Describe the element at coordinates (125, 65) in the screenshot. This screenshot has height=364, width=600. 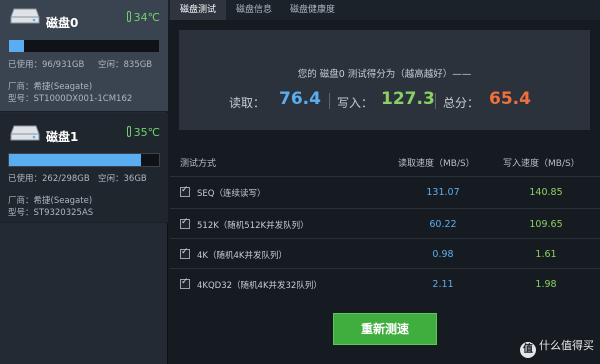
I see `disk-free: 空闲：835GB` at that location.